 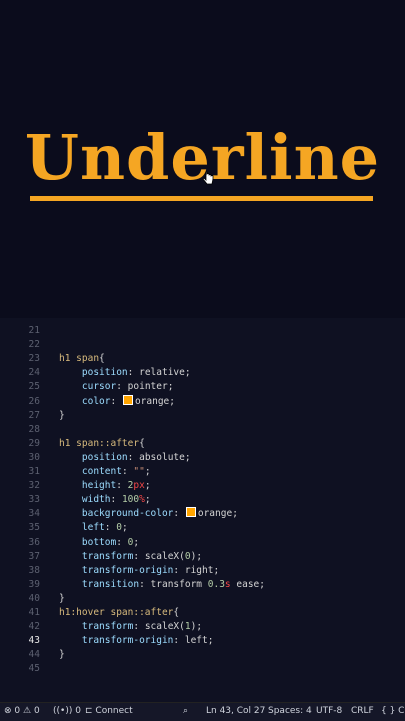 What do you see at coordinates (130, 500) in the screenshot?
I see `code-token: 100` at bounding box center [130, 500].